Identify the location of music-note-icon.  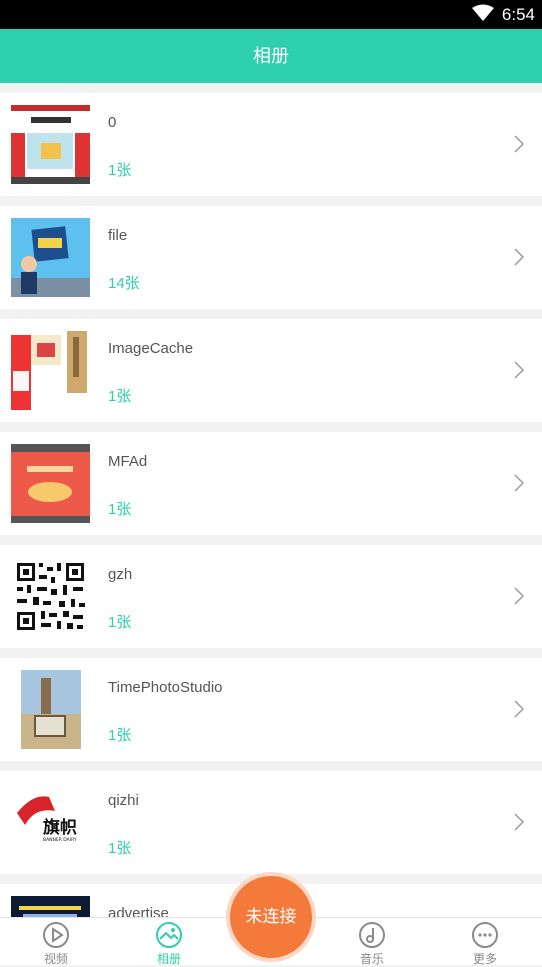
(372, 935).